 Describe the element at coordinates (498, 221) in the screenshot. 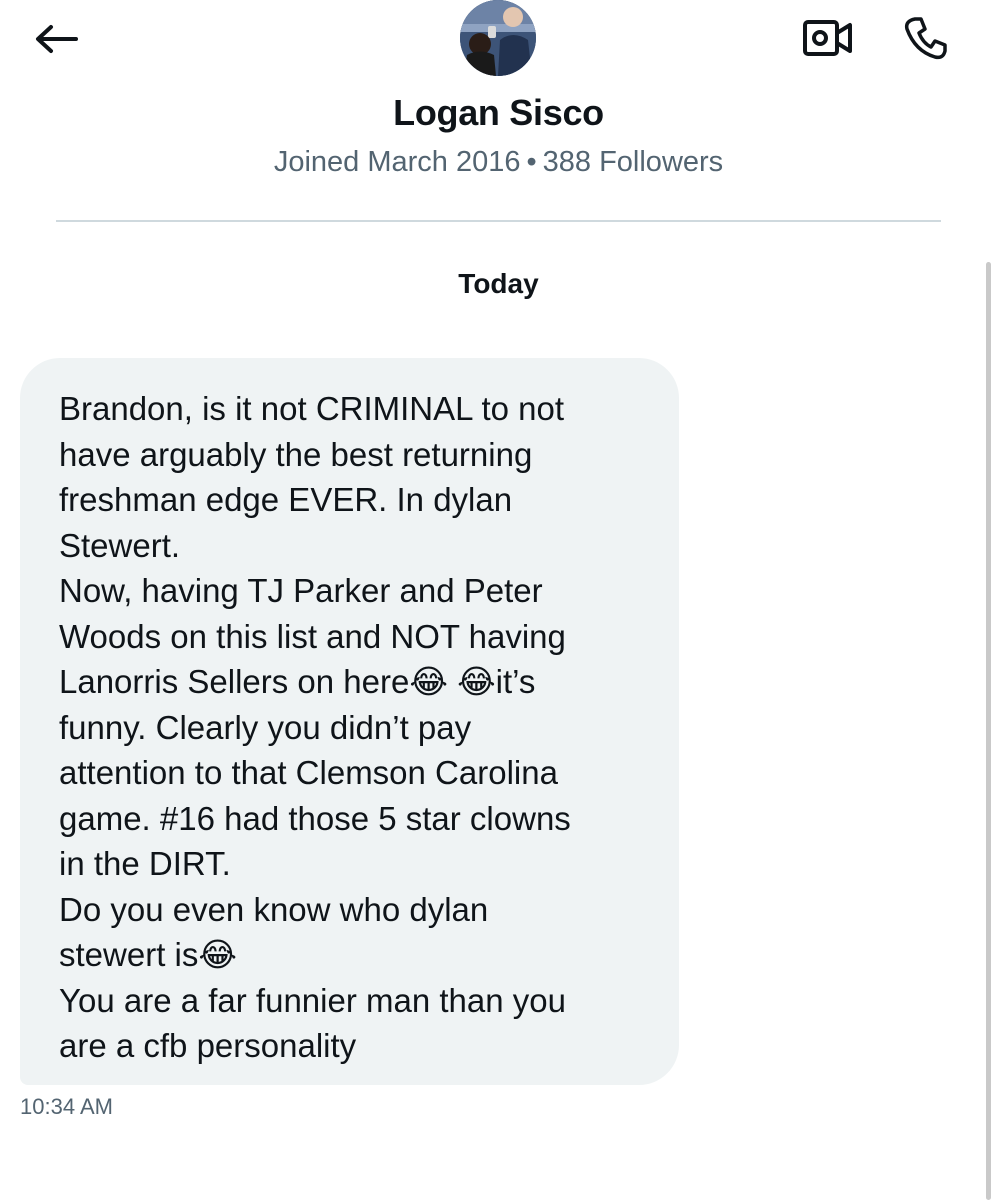

I see `divider` at that location.